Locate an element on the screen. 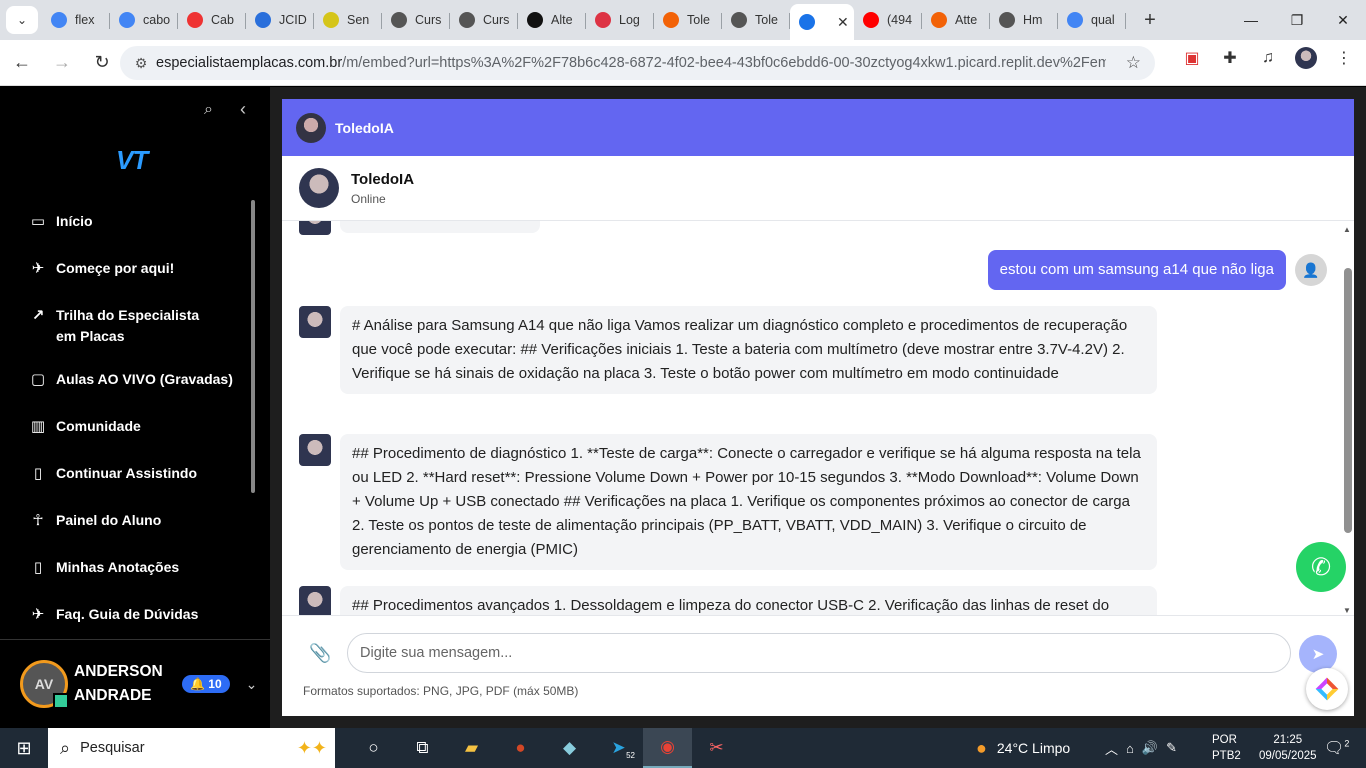 The image size is (1366, 768). browser-tab: flex is located at coordinates (76, 20).